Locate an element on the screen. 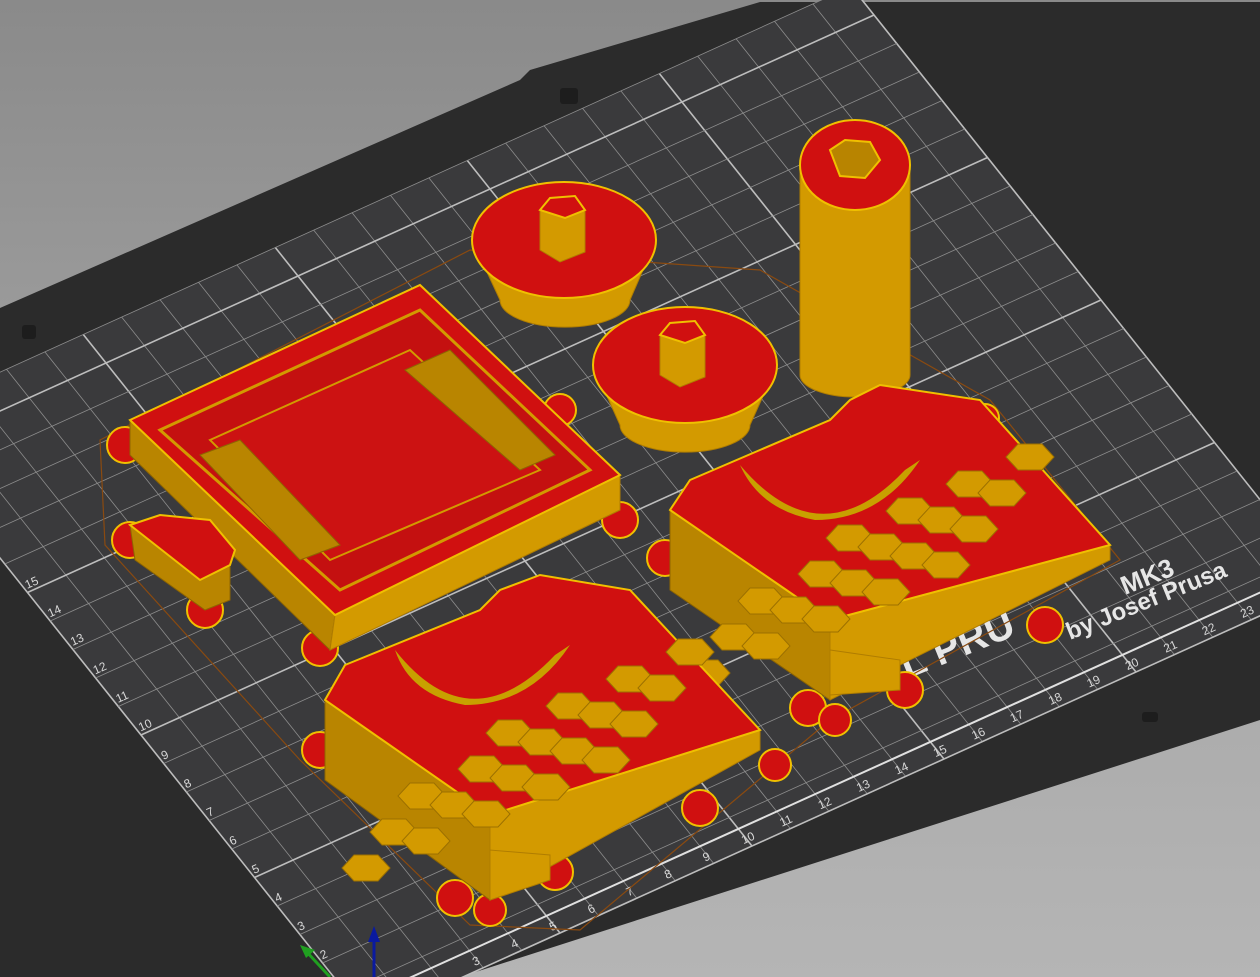 The image size is (1260, 977). object-tube is located at coordinates (855, 258).